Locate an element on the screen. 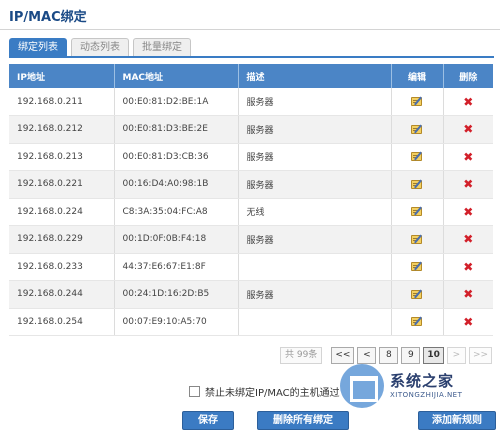  column-header-mac: MAC地址 is located at coordinates (176, 76).